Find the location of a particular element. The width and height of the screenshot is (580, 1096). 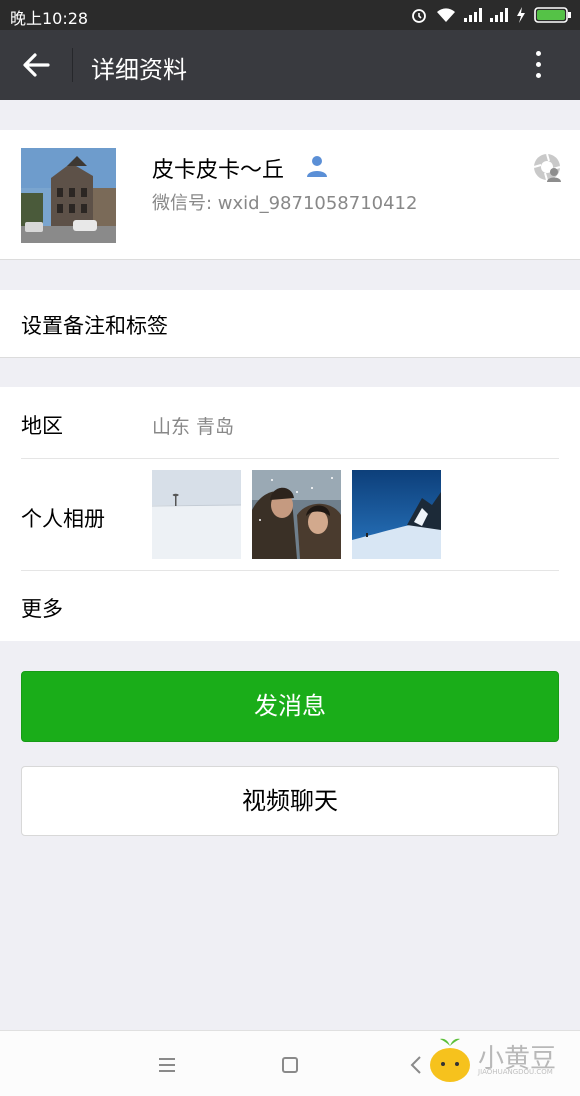

menu-icon is located at coordinates (167, 1065).